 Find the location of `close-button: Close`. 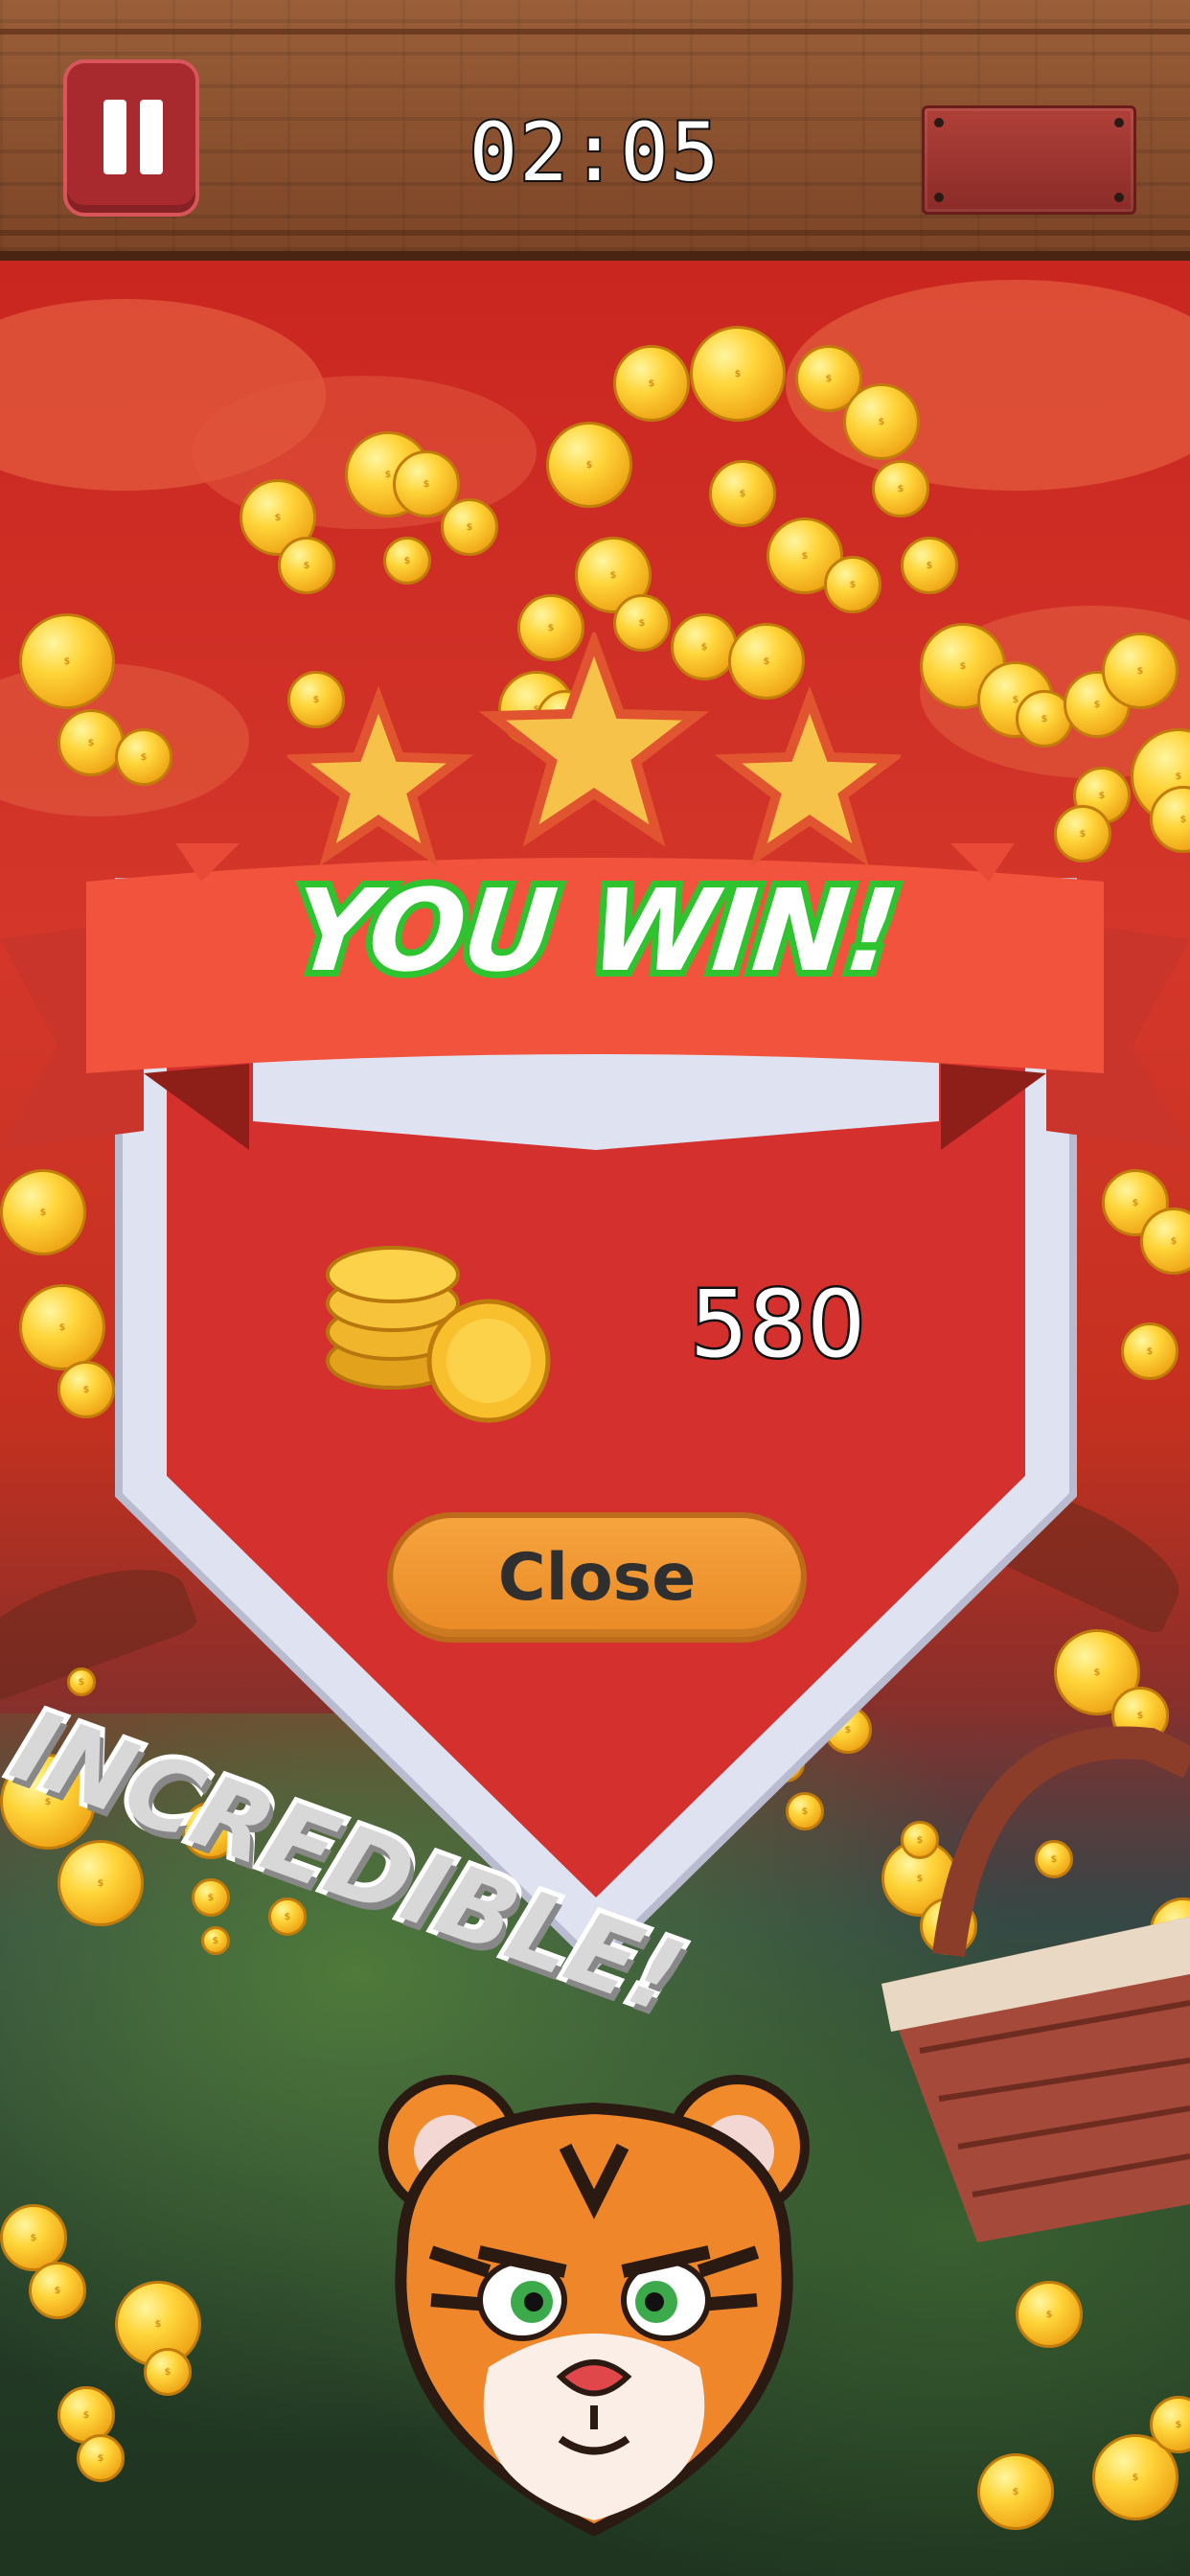

close-button: Close is located at coordinates (597, 1577).